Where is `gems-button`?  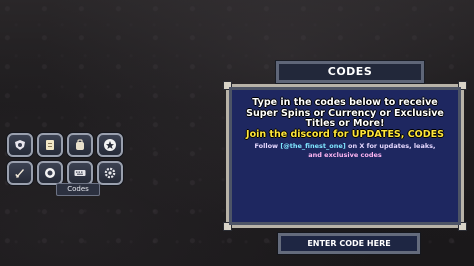 gems-button is located at coordinates (50, 173).